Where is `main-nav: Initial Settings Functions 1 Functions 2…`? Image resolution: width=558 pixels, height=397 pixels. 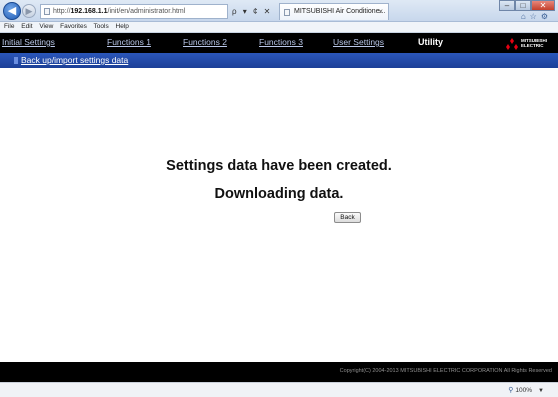
main-nav: Initial Settings Functions 1 Functions 2… is located at coordinates (279, 43).